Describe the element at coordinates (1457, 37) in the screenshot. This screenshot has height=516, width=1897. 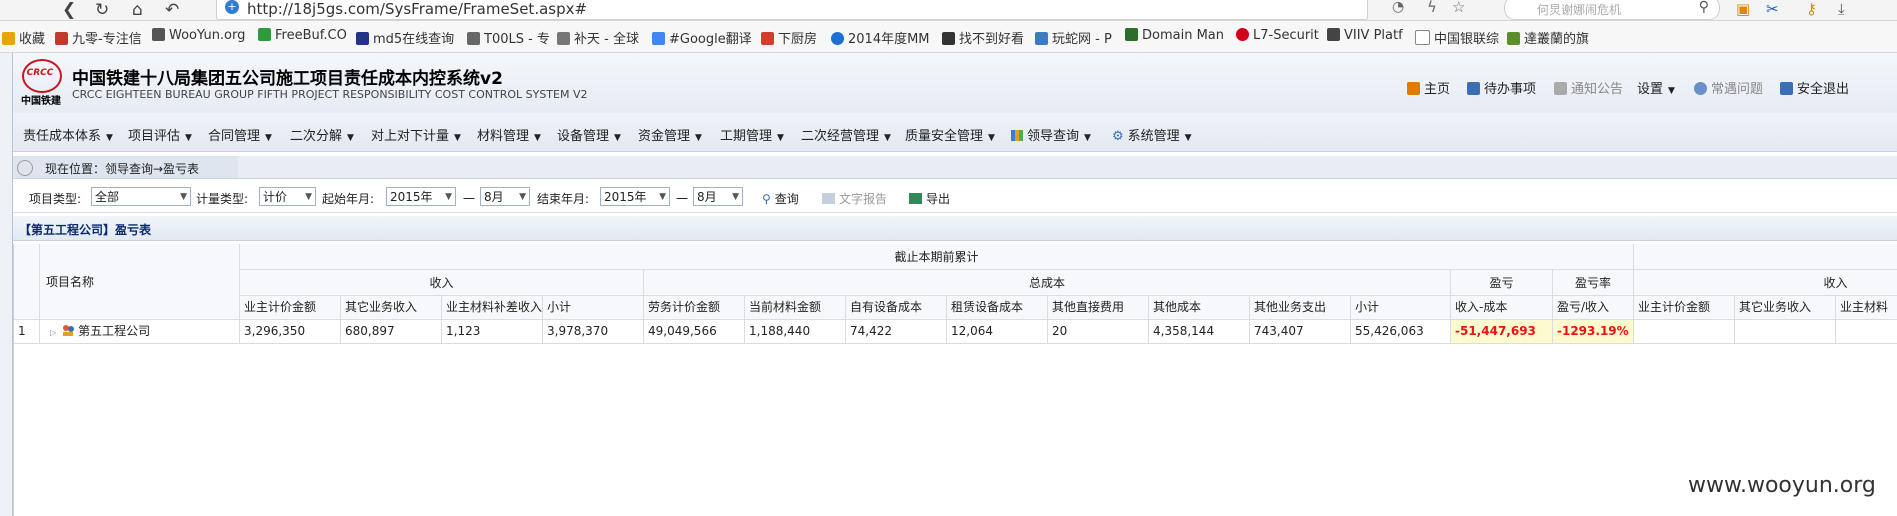
I see `bookmark-item: 中国银联综` at that location.